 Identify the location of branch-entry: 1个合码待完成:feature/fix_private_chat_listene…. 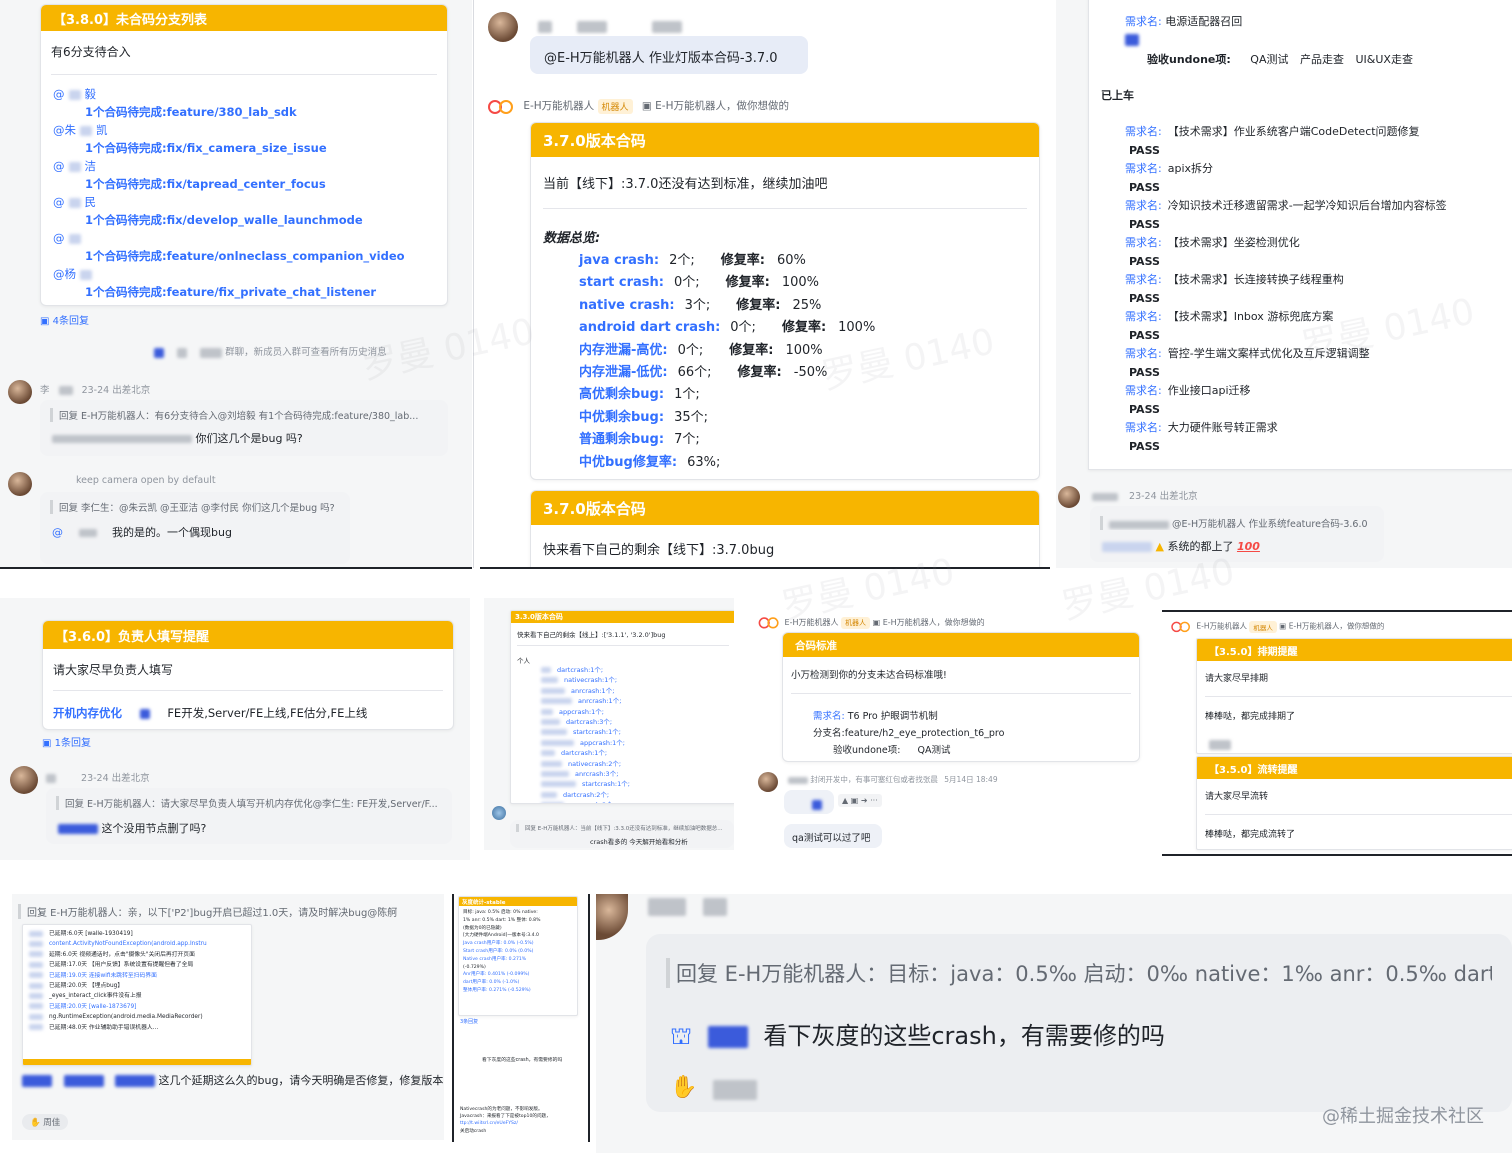
(244, 292).